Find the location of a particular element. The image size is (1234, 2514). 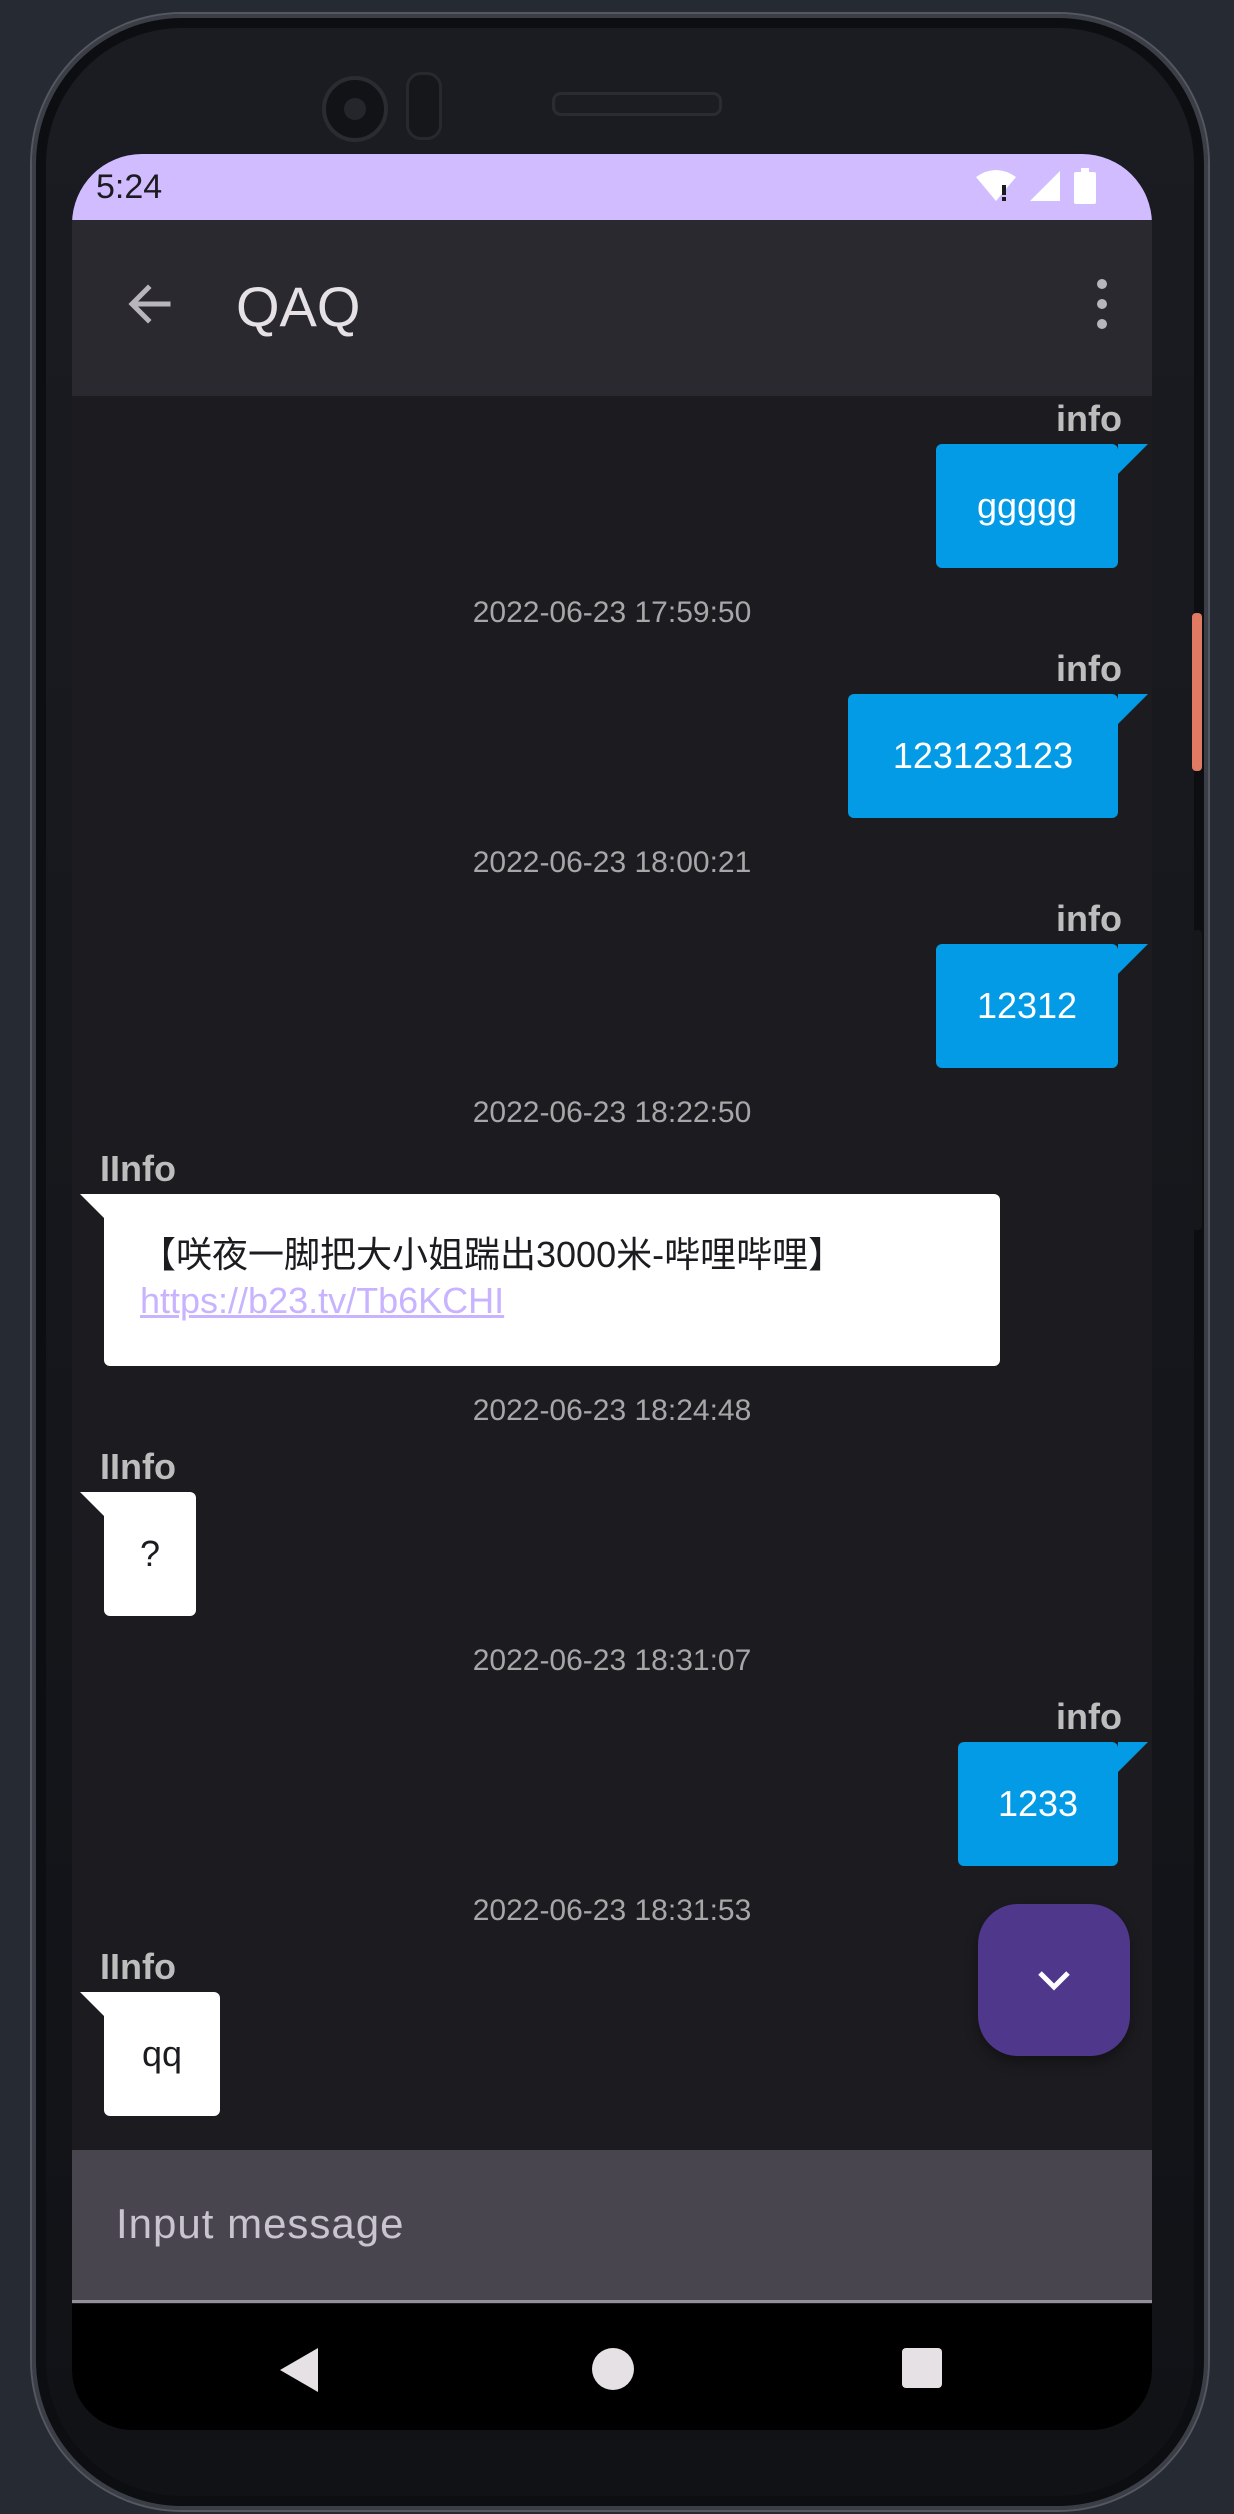

more-vert-icon is located at coordinates (1102, 304).